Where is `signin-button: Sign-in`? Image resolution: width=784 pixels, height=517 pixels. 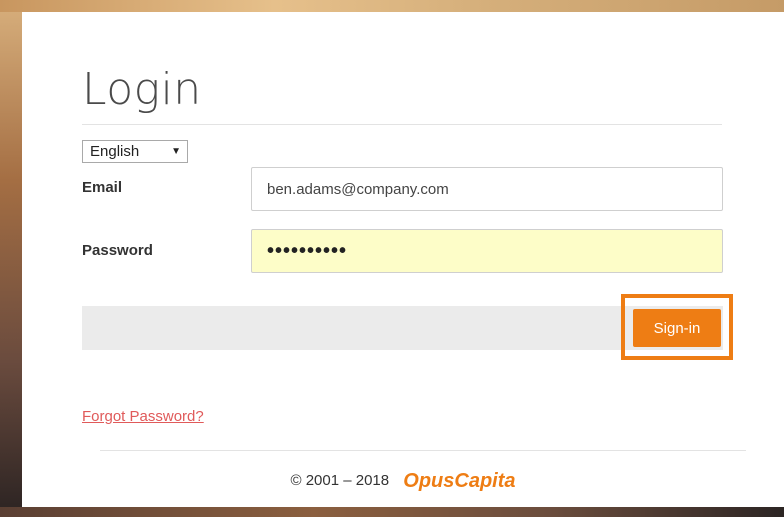 signin-button: Sign-in is located at coordinates (677, 328).